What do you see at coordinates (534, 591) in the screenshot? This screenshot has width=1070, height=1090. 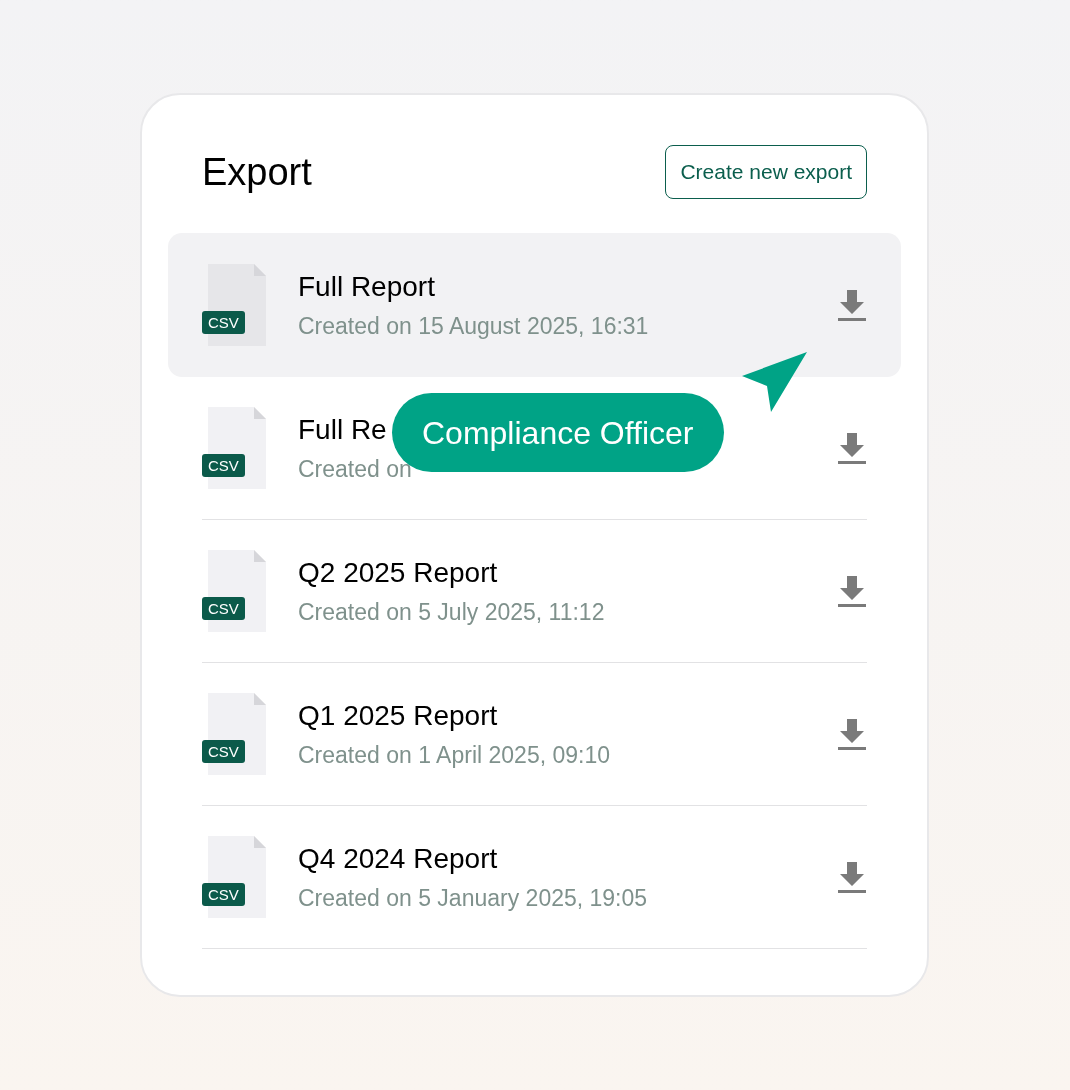 I see `export-row: CSV Q2 2025 Report Created on 5 July 2025, 11:12` at bounding box center [534, 591].